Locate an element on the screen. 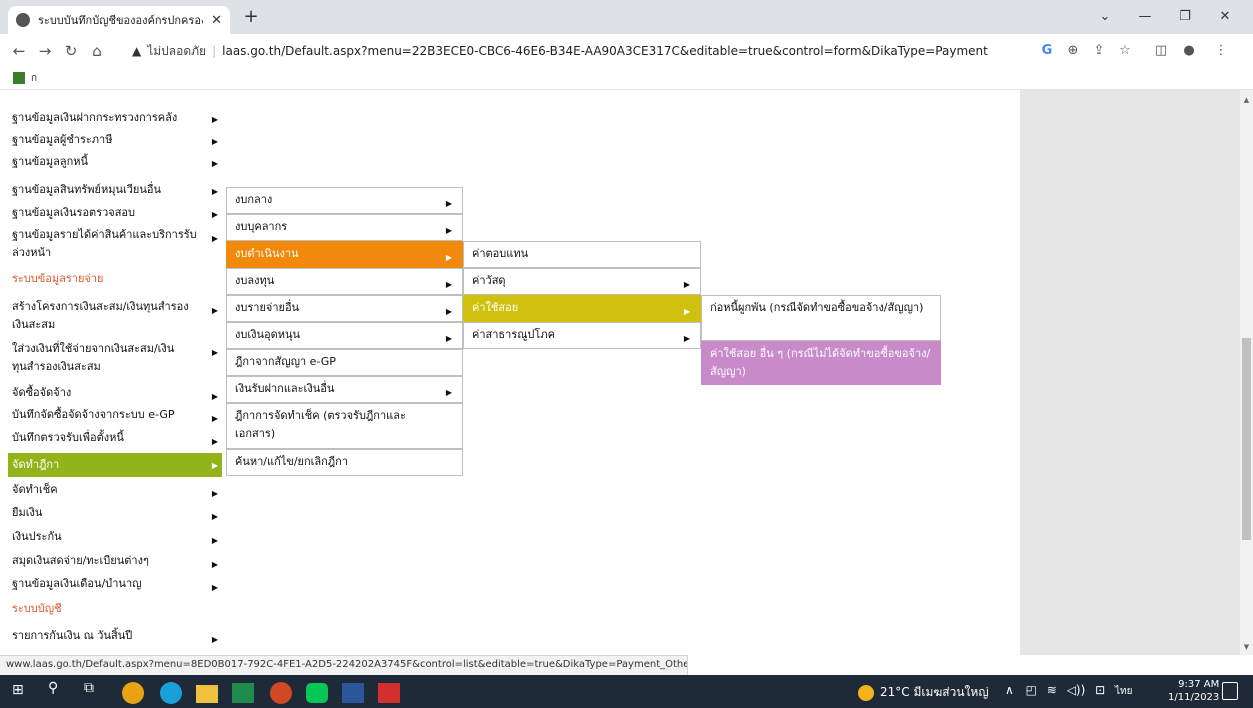 The width and height of the screenshot is (1253, 708). new-tab-button: + is located at coordinates (251, 18).